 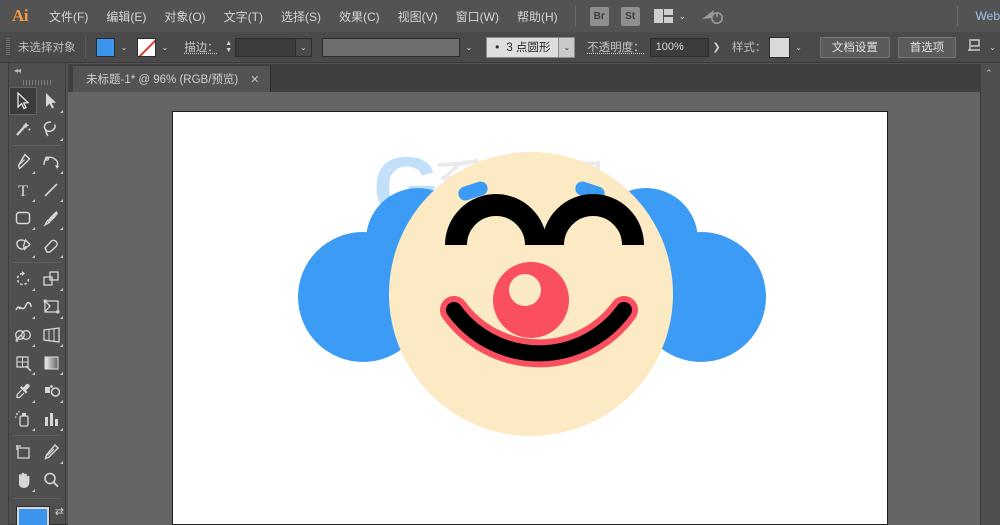 What do you see at coordinates (51, 246) in the screenshot?
I see `eraser-tool` at bounding box center [51, 246].